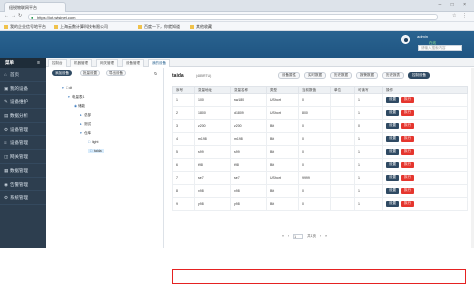 Image resolution: width=474 pixels, height=284 pixels. What do you see at coordinates (76, 97) in the screenshot?
I see `tree-node: ▾ 电量表1` at bounding box center [76, 97].